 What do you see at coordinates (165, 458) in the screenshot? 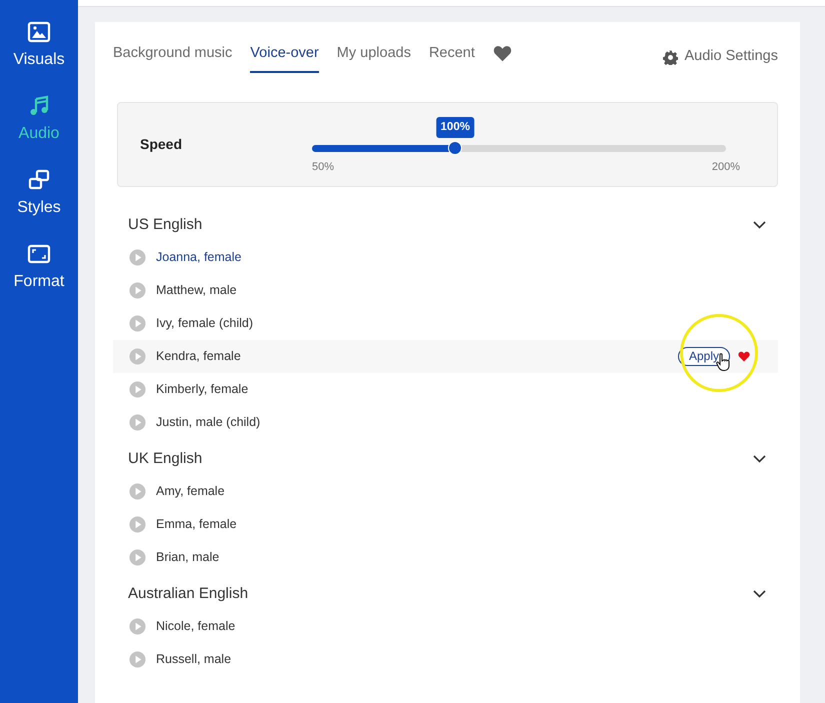
I see `group-title: UK English` at bounding box center [165, 458].